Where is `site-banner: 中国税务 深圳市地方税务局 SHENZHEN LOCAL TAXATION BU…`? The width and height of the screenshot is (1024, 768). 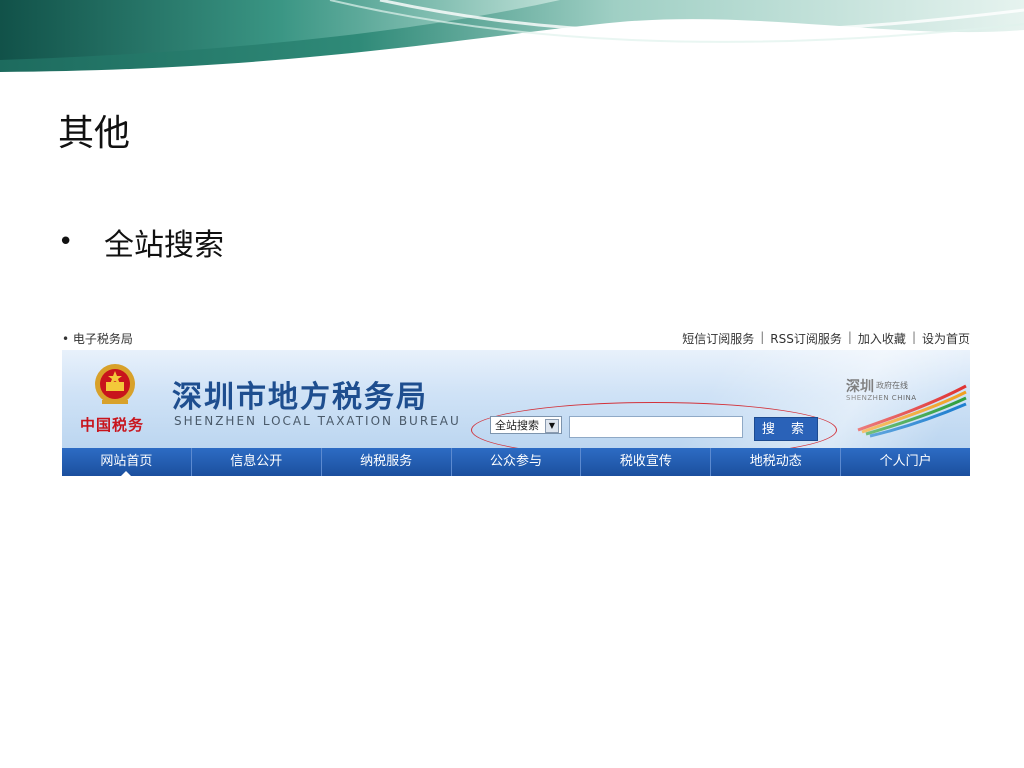 site-banner: 中国税务 深圳市地方税务局 SHENZHEN LOCAL TAXATION BU… is located at coordinates (516, 399).